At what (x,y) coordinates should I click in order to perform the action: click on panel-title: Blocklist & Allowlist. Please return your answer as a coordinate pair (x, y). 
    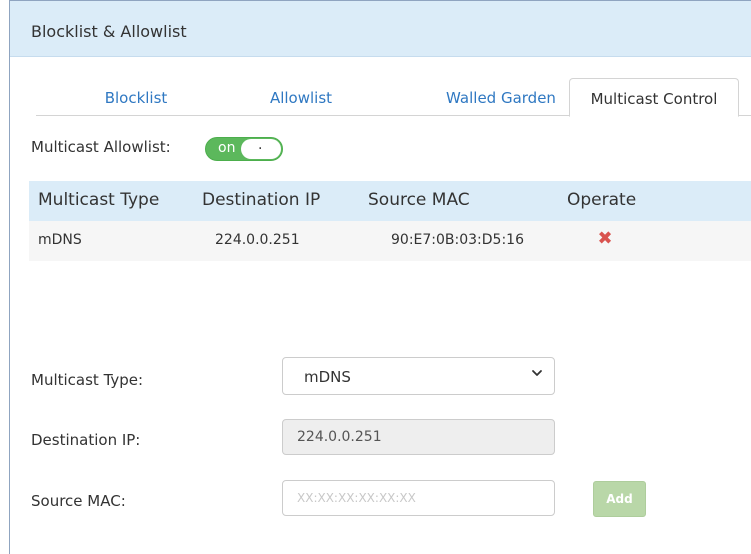
    Looking at the image, I should click on (109, 31).